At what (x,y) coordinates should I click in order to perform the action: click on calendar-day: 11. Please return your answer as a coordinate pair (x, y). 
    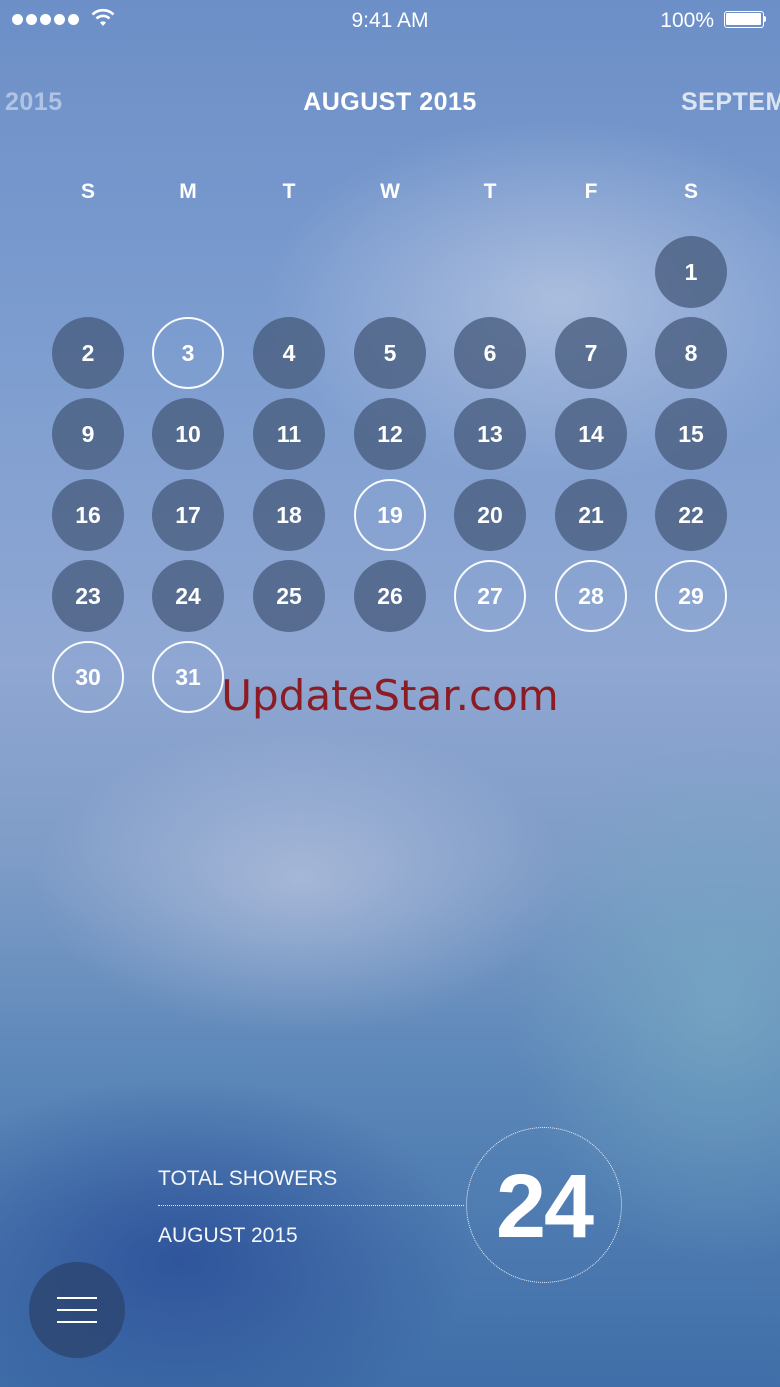
    Looking at the image, I should click on (289, 434).